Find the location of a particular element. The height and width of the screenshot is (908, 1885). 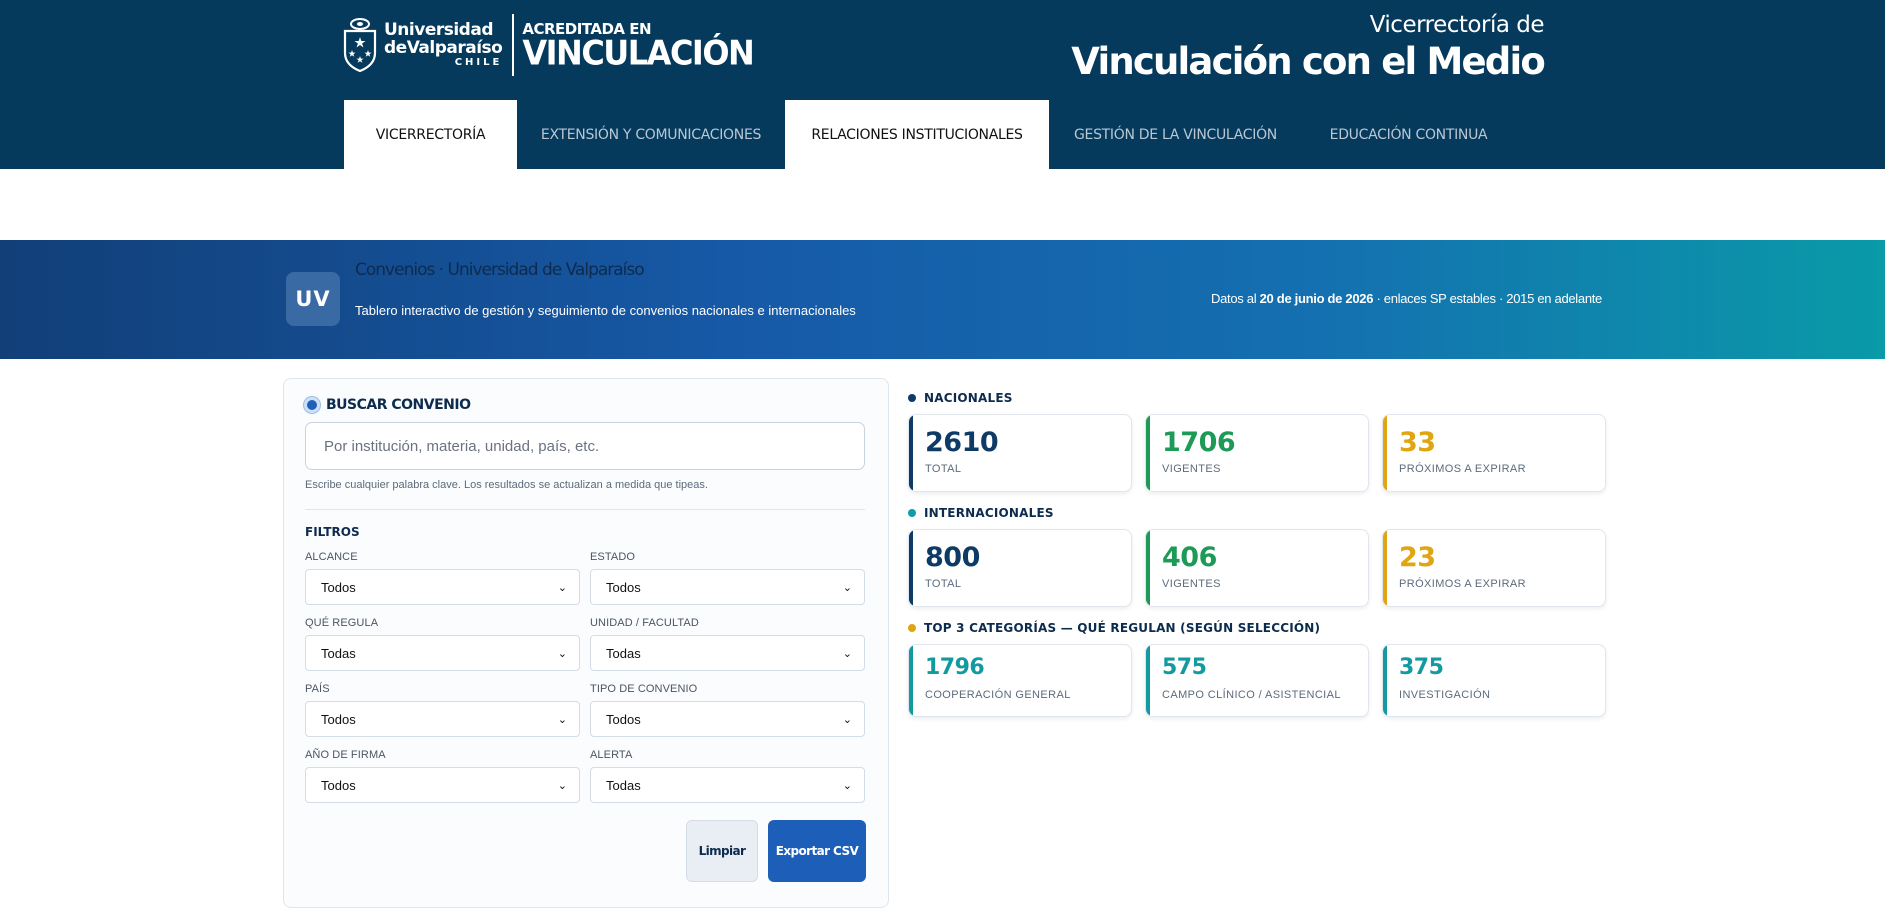

accreditation-line2: VINCULACIÓN is located at coordinates (638, 52).